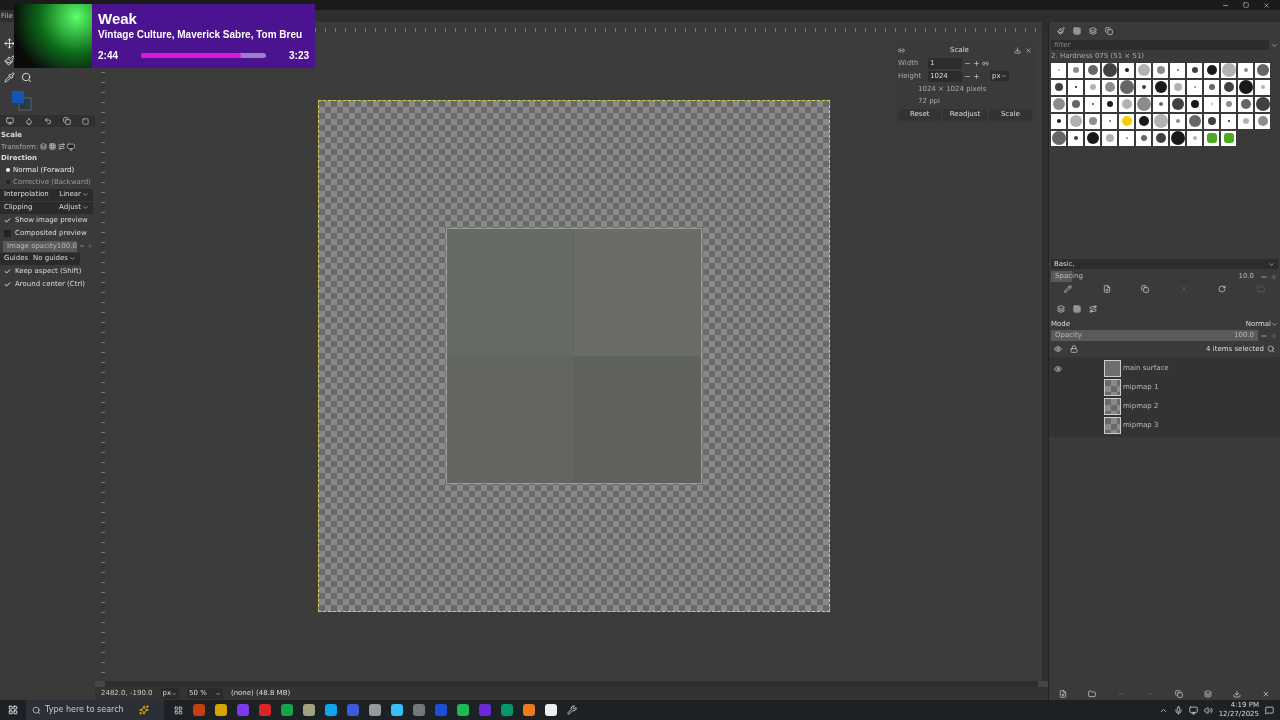  I want to click on maximize-icon, so click(1246, 5).